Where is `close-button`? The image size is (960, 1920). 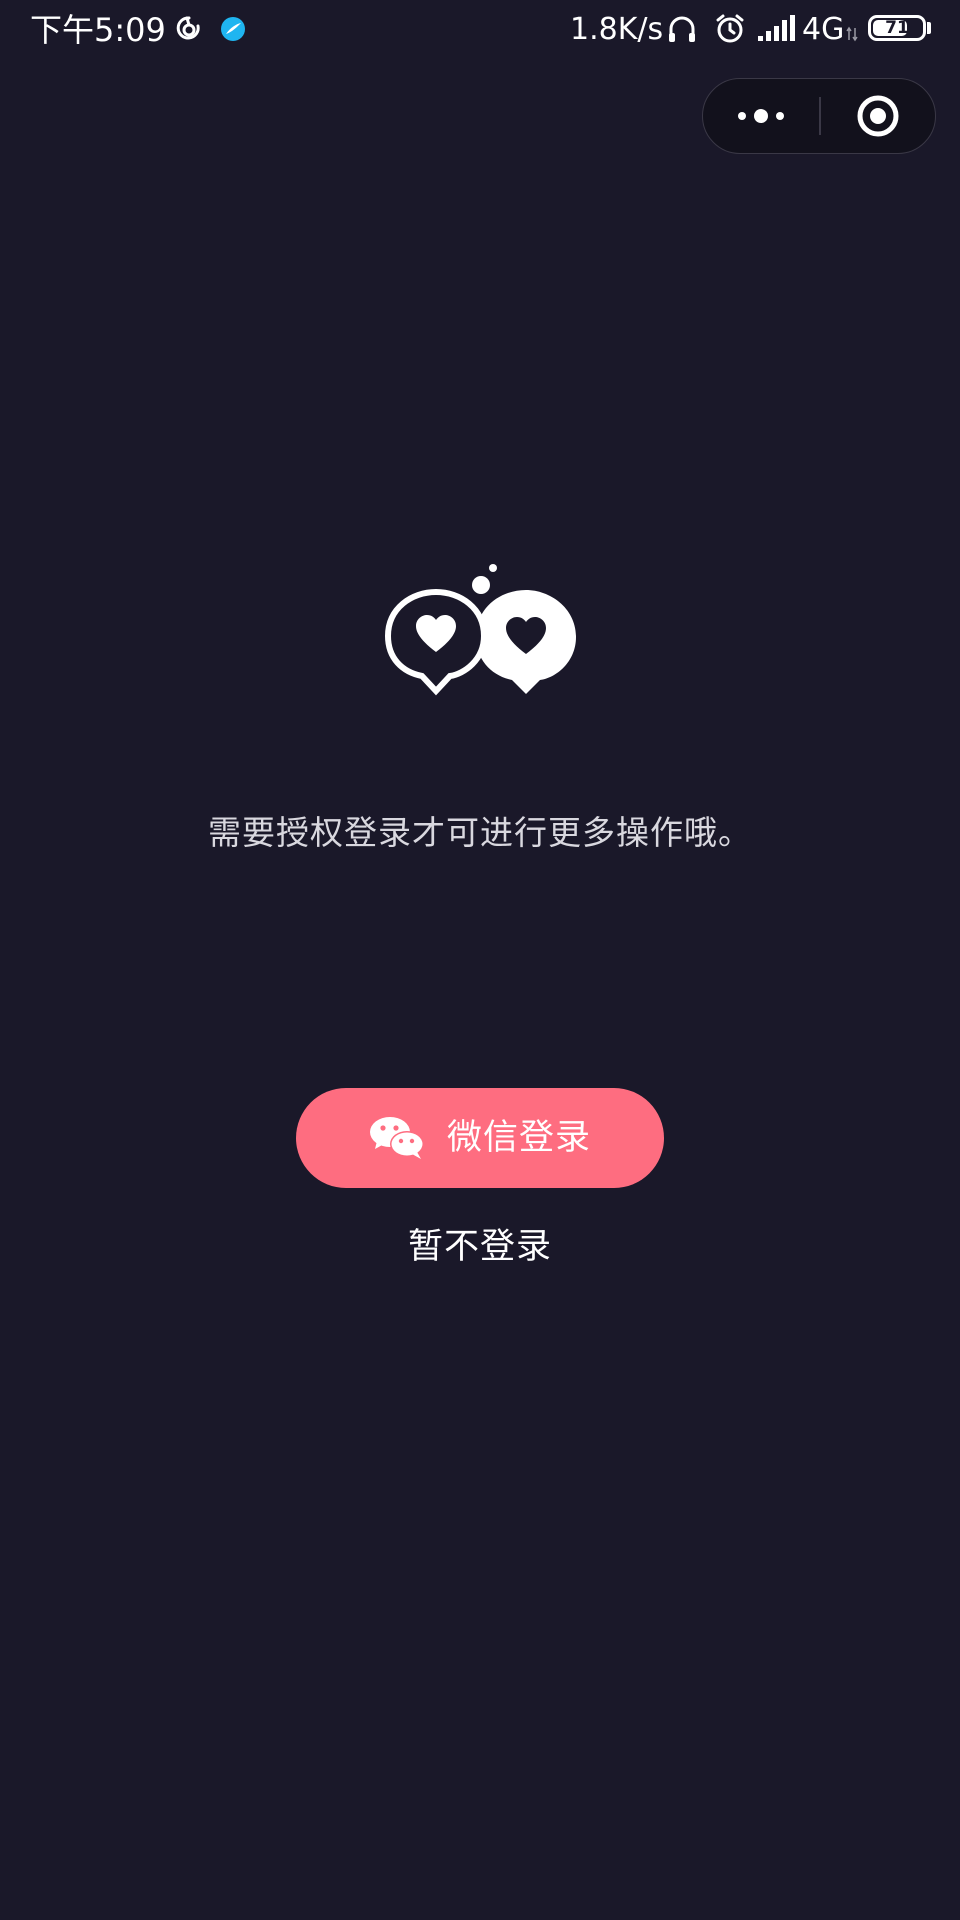 close-button is located at coordinates (877, 115).